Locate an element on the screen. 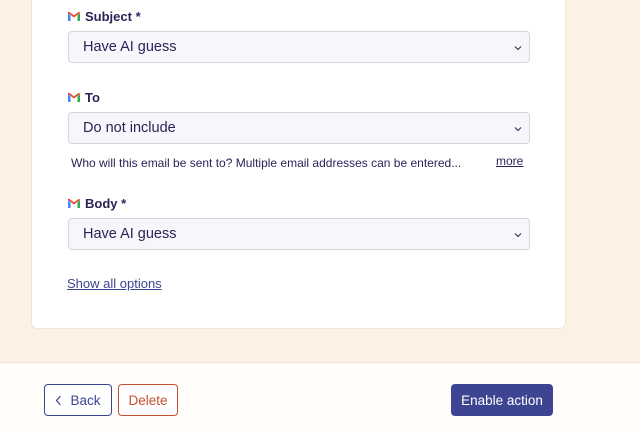 The width and height of the screenshot is (640, 430). delete-button-label: Delete is located at coordinates (148, 400).